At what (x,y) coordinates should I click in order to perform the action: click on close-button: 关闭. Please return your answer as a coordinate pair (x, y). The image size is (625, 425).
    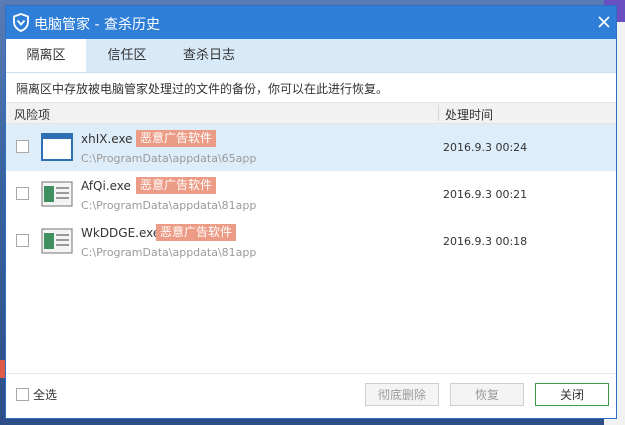
    Looking at the image, I should click on (572, 394).